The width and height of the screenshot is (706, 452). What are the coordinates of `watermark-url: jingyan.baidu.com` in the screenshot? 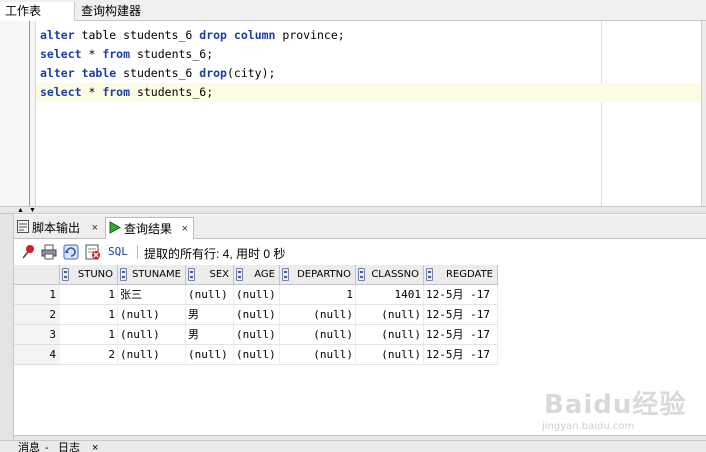 It's located at (588, 426).